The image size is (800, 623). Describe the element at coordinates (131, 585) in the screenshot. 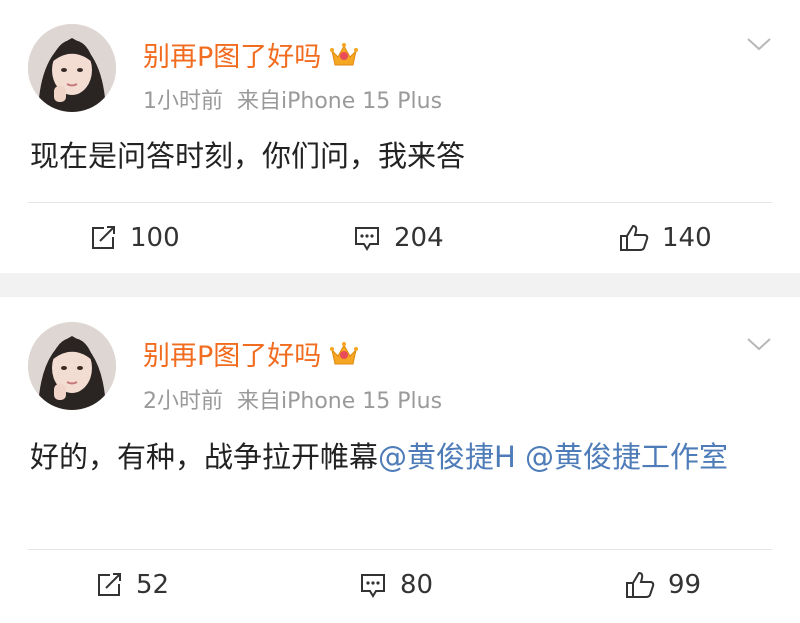

I see `repost-button: 52` at that location.